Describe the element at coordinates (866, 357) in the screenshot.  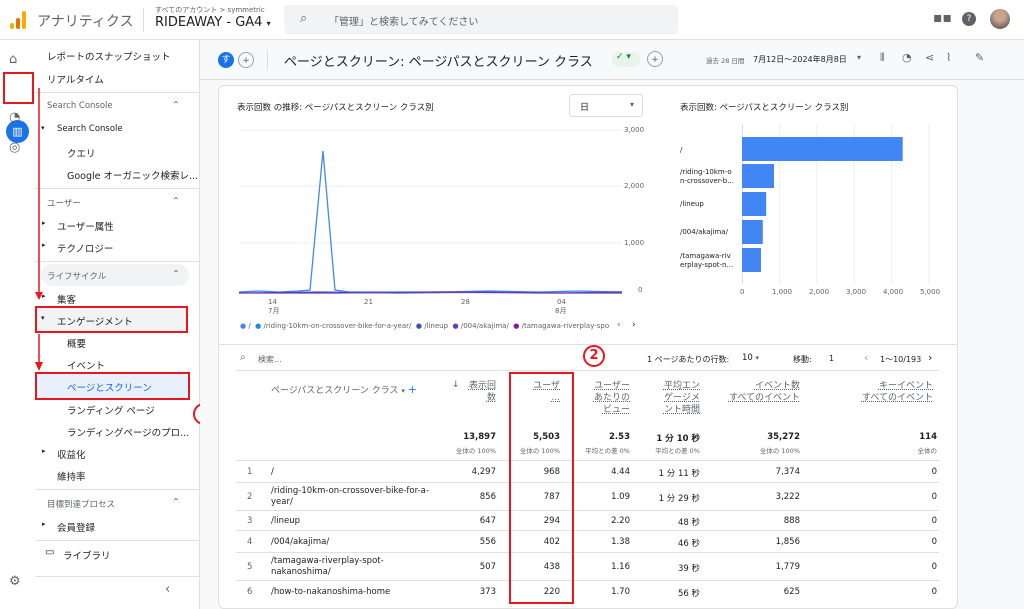
I see `prev-page-icon: ‹` at that location.